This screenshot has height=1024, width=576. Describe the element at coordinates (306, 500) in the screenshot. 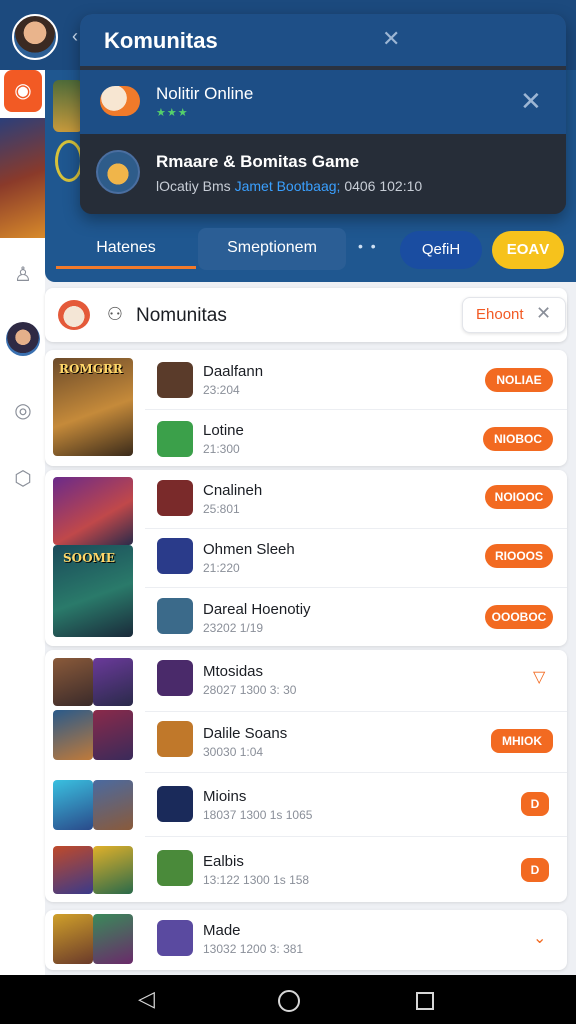

I see `list-item: Cnalineh 25:801 NOIOOC` at that location.